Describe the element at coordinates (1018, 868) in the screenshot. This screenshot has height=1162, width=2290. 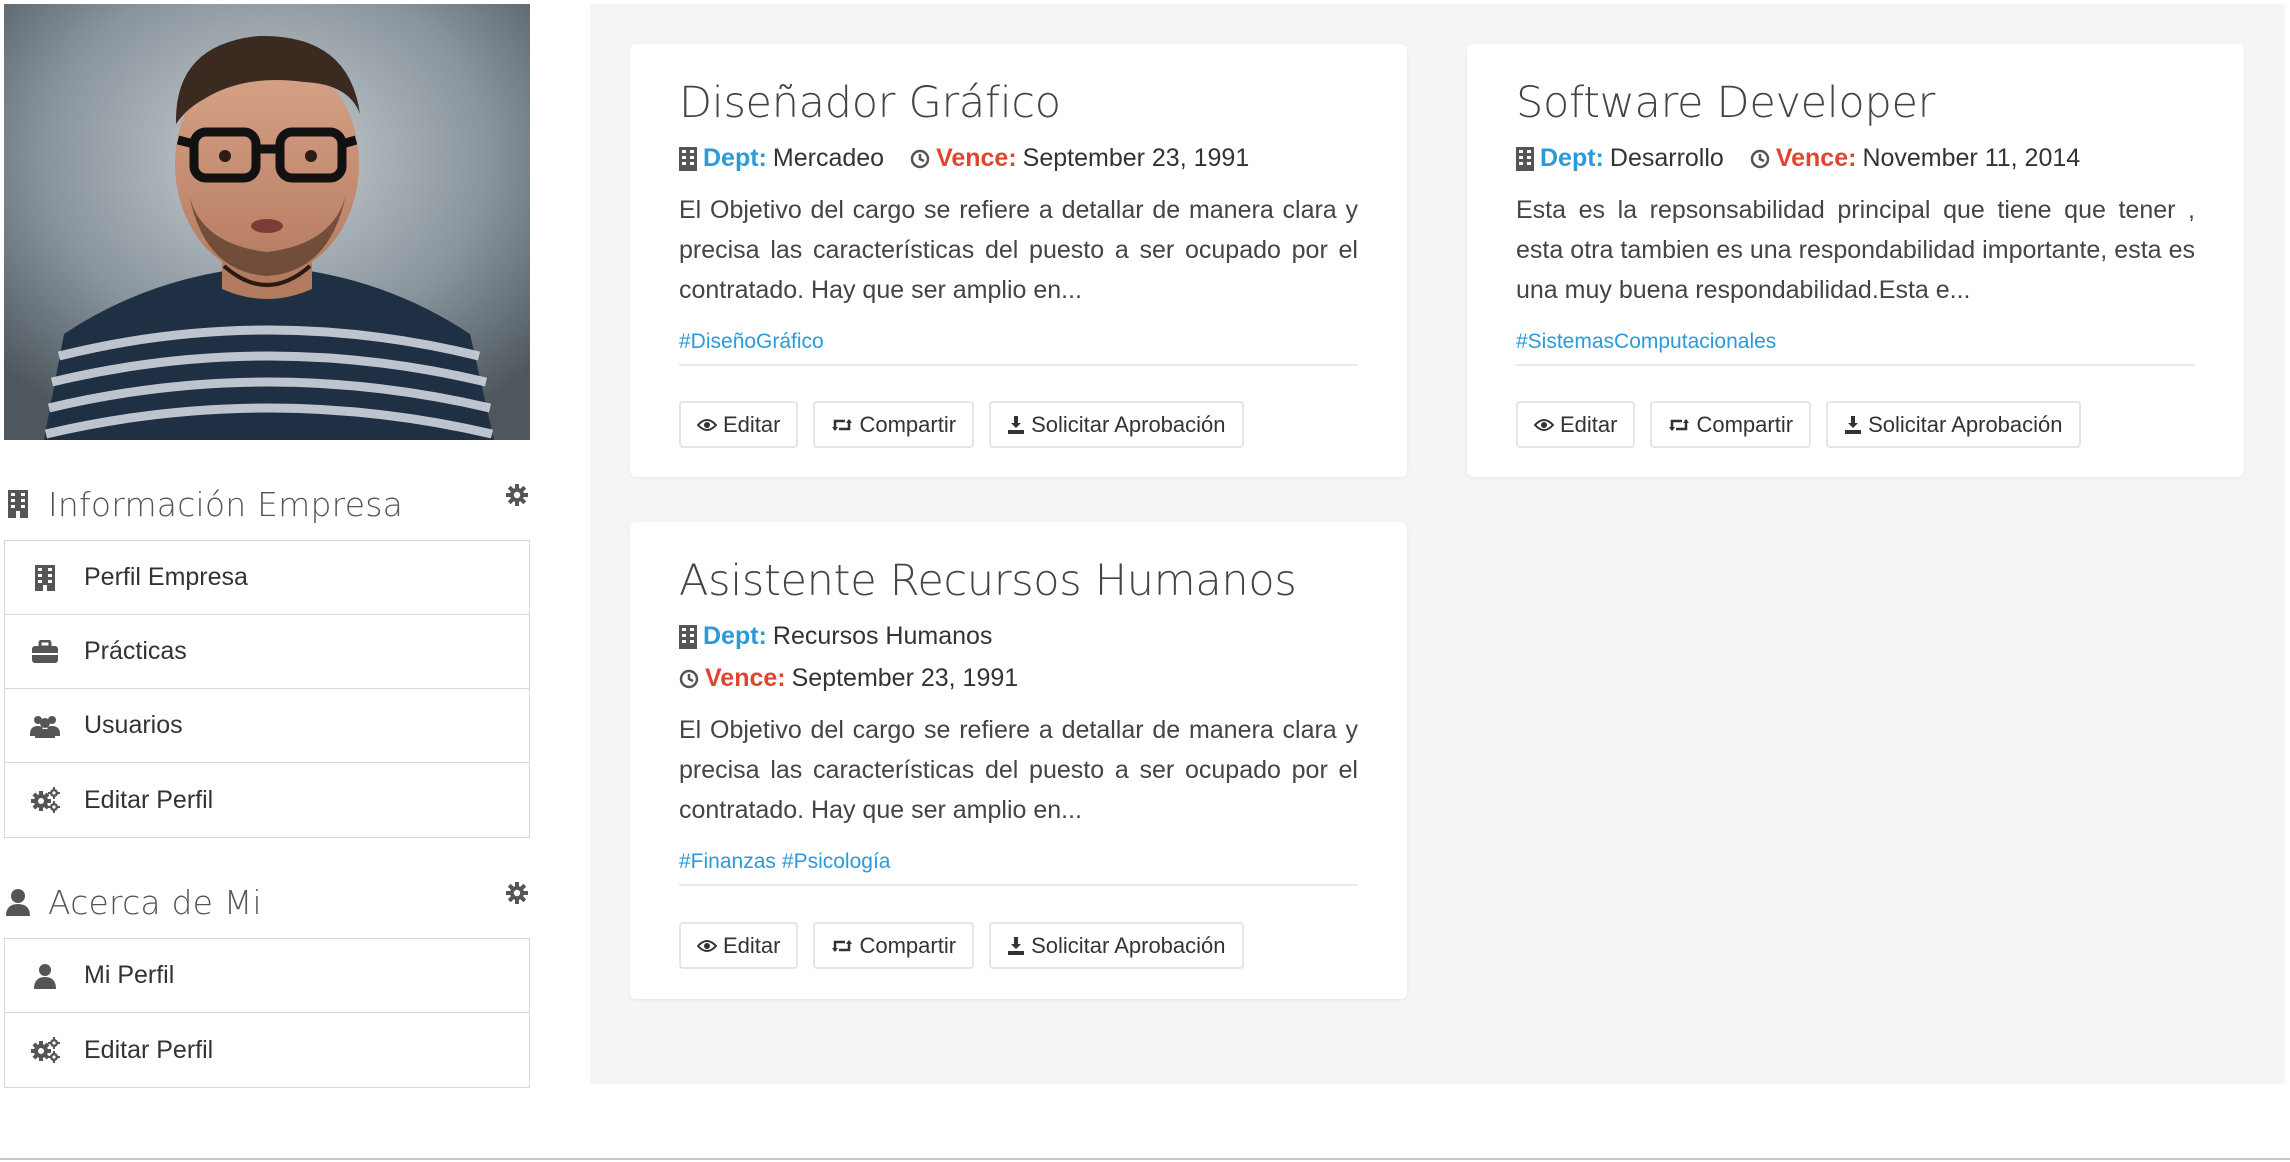
I see `job-tags: #Finanzas #Psicología` at that location.